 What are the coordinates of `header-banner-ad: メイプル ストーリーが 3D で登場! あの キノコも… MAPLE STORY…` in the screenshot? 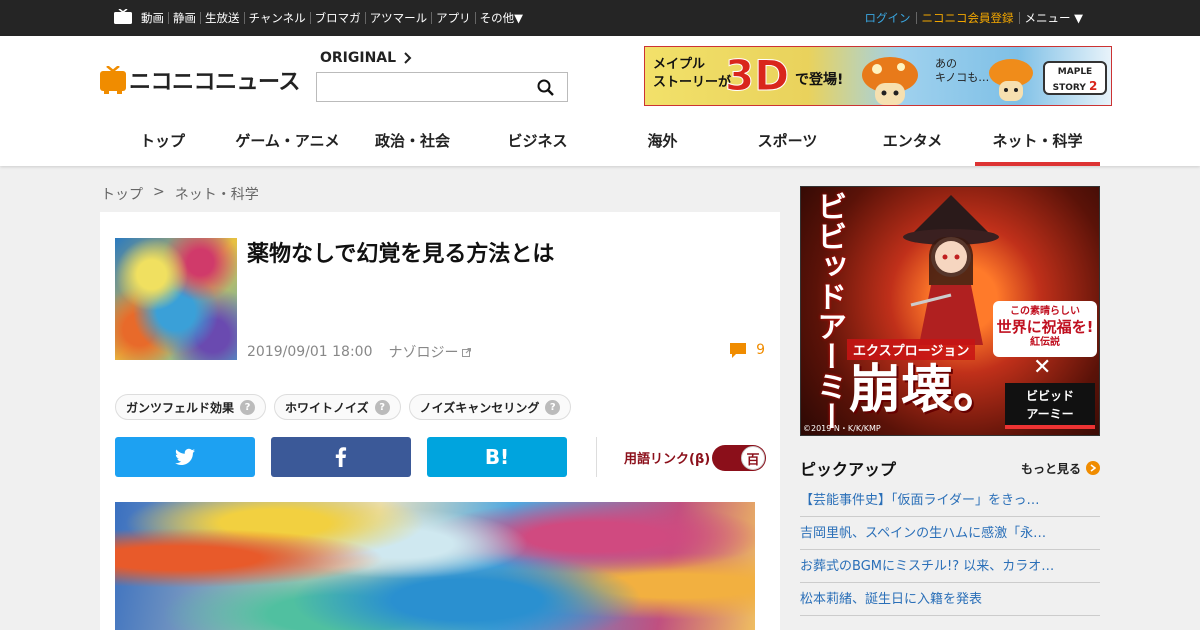 It's located at (878, 76).